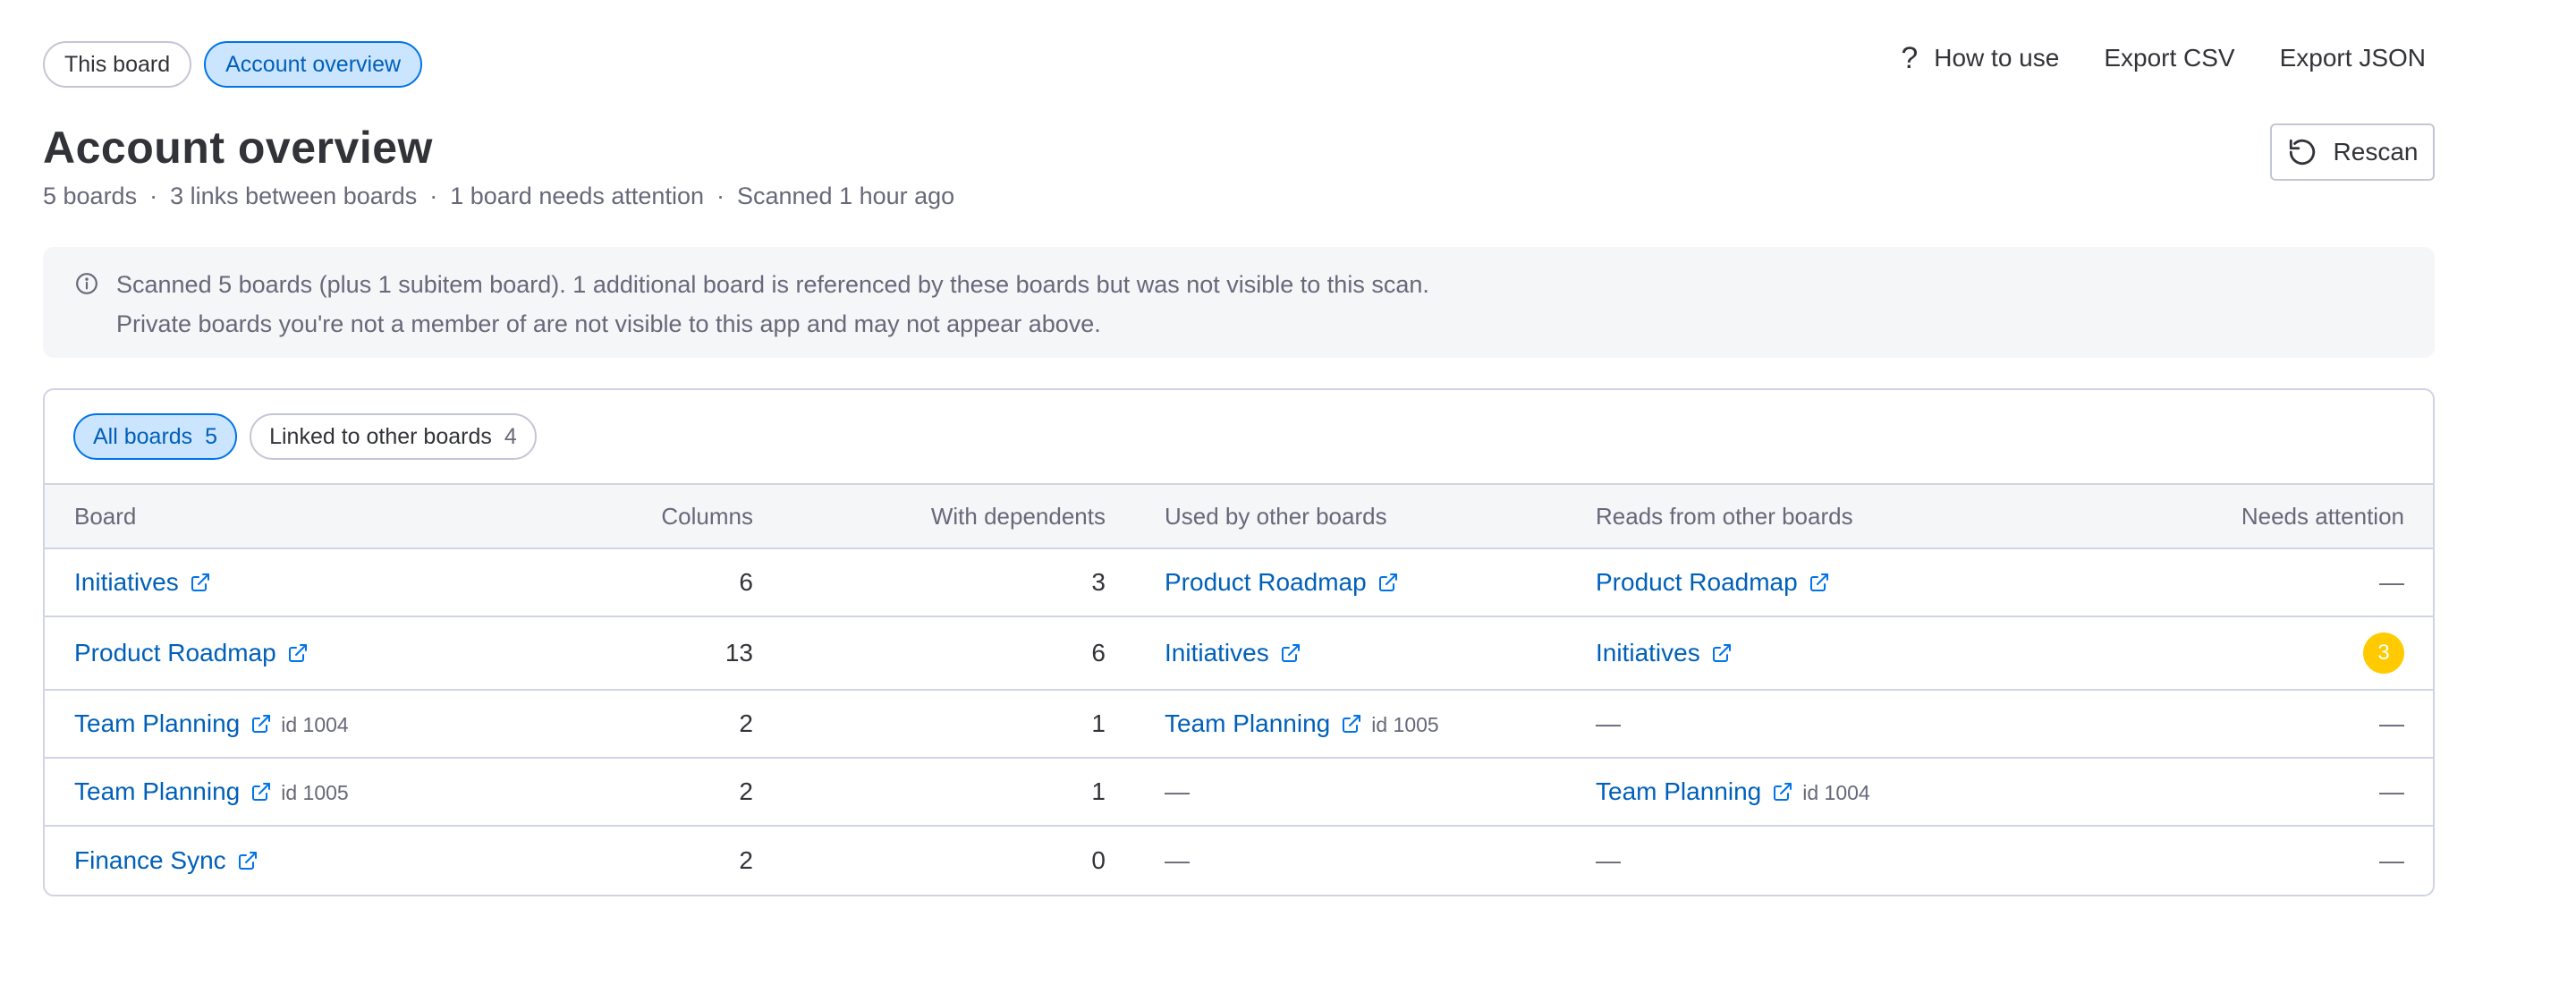 This screenshot has width=2576, height=1002. I want to click on cell-board: Product Roadmap, so click(306, 653).